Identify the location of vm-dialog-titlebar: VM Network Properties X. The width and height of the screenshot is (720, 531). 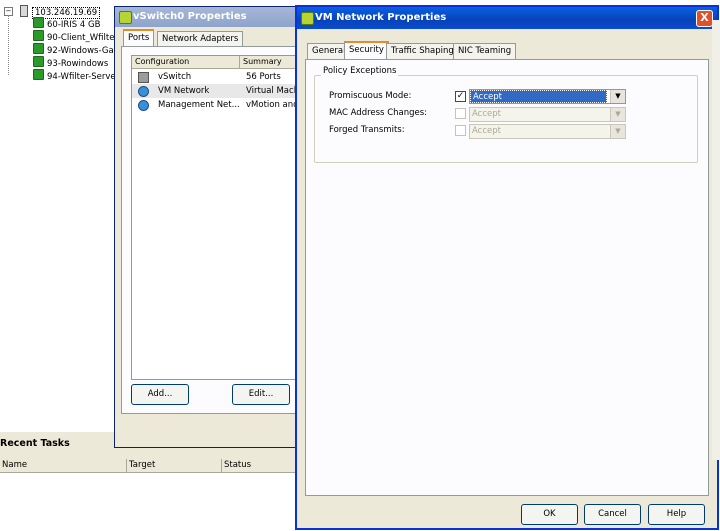
(507, 18).